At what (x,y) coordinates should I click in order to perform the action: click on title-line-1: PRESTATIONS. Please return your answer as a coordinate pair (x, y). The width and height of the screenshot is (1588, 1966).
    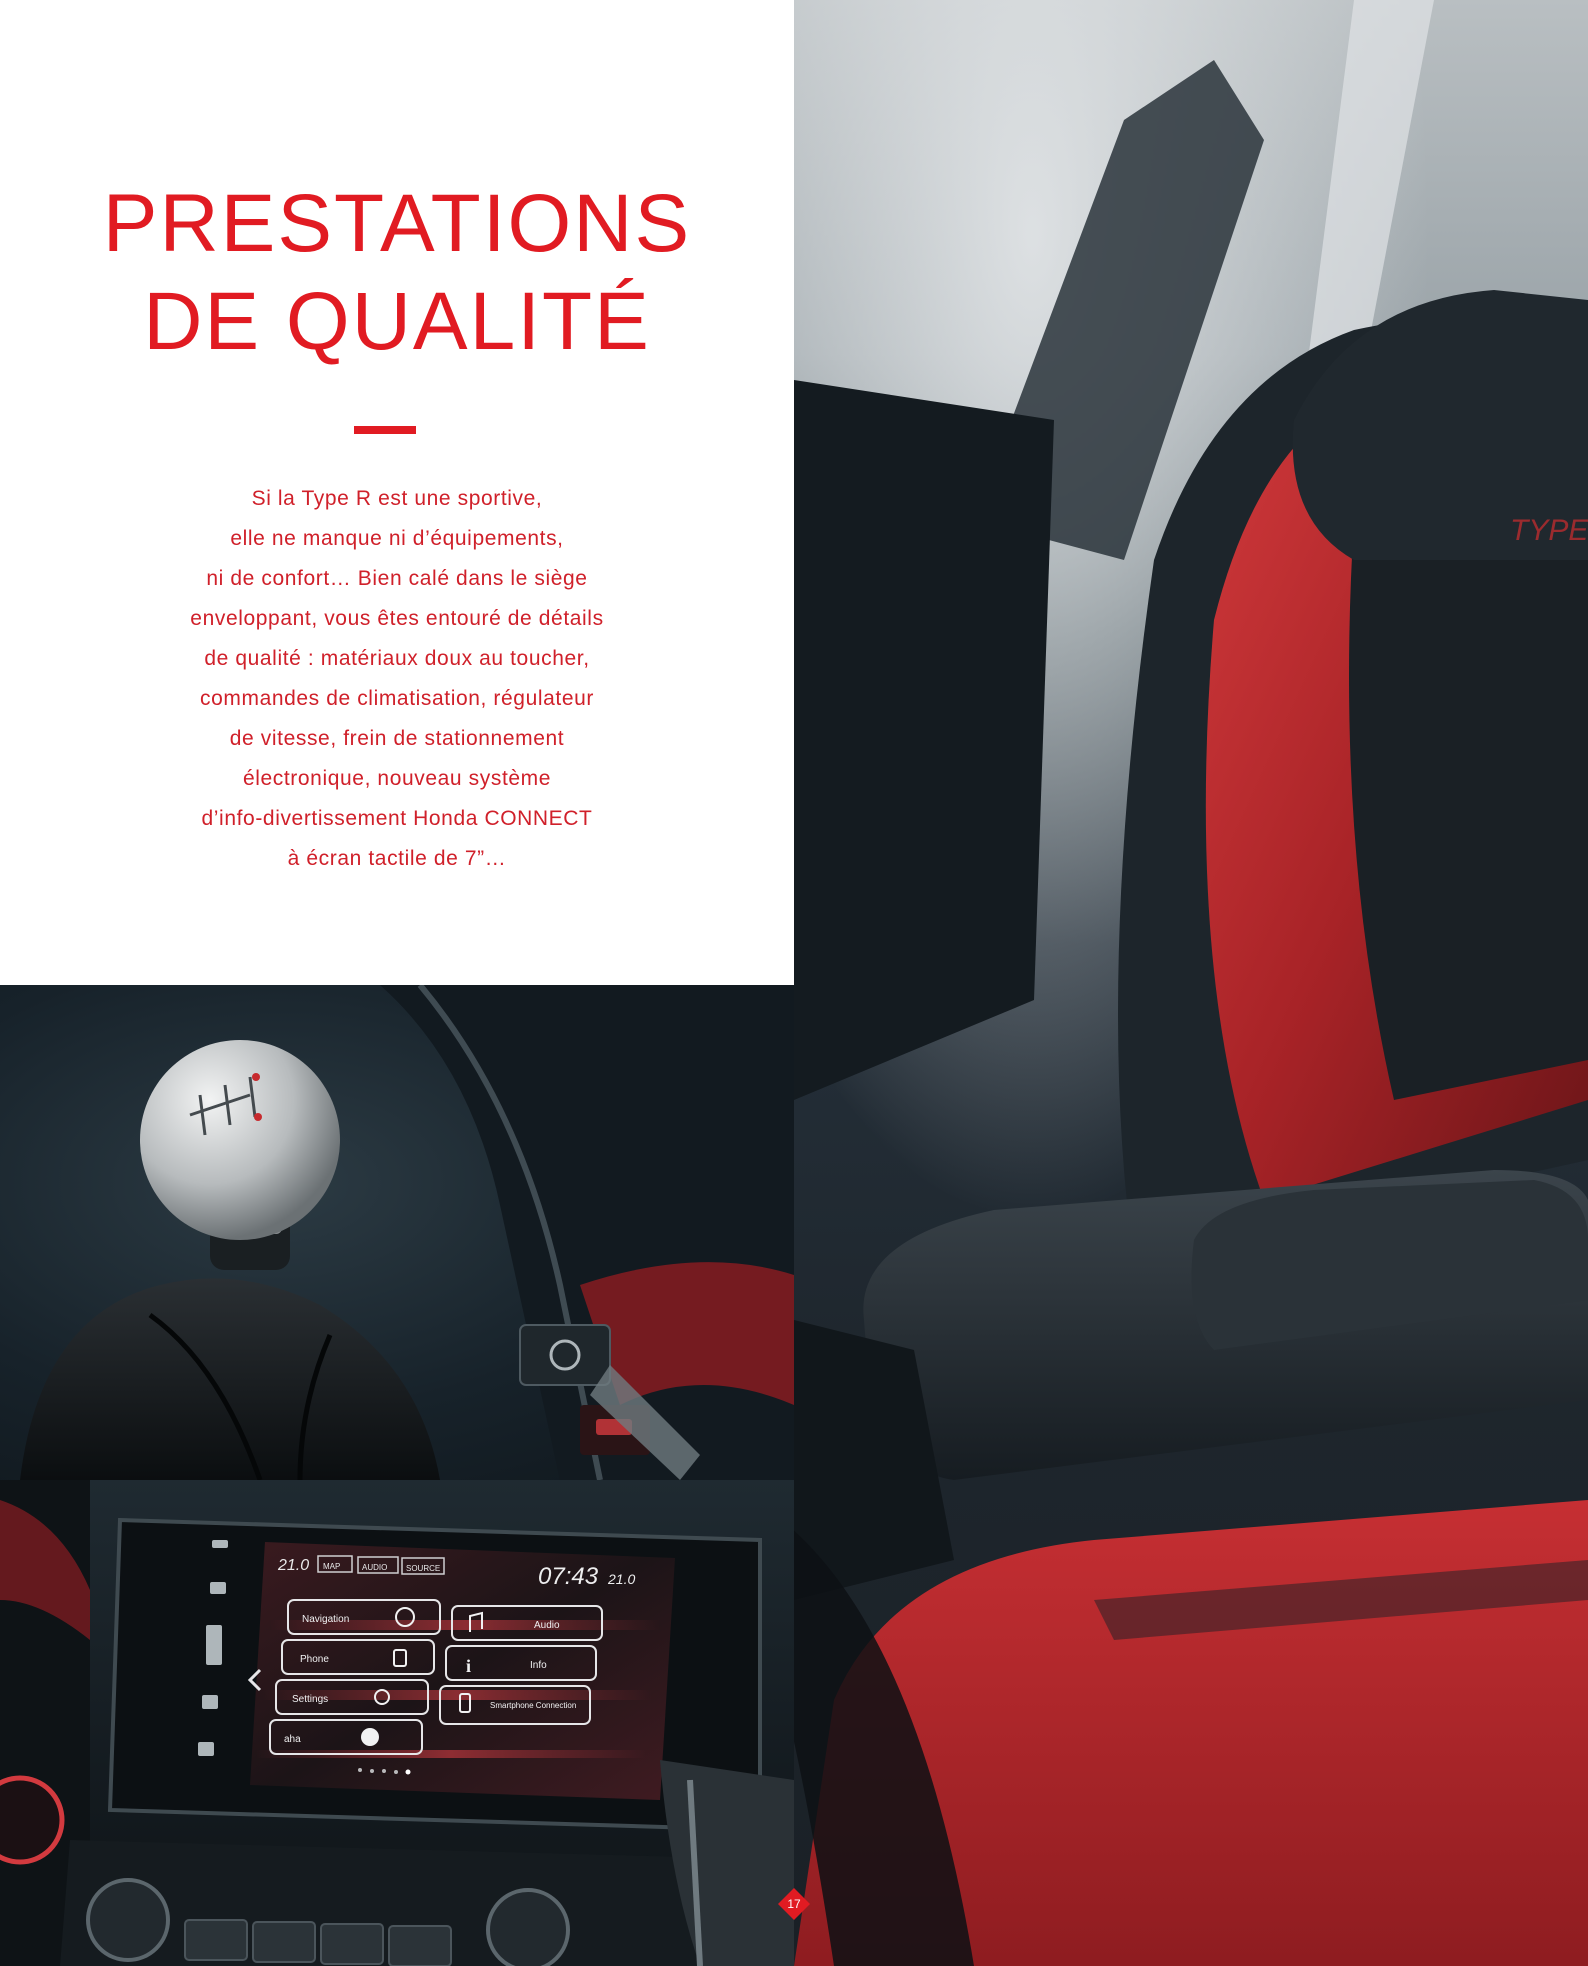
    Looking at the image, I should click on (397, 223).